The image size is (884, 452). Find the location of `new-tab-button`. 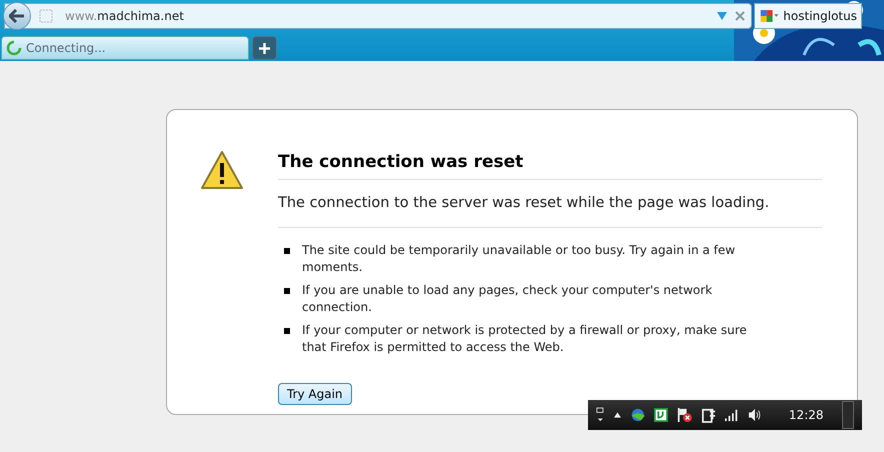

new-tab-button is located at coordinates (264, 48).